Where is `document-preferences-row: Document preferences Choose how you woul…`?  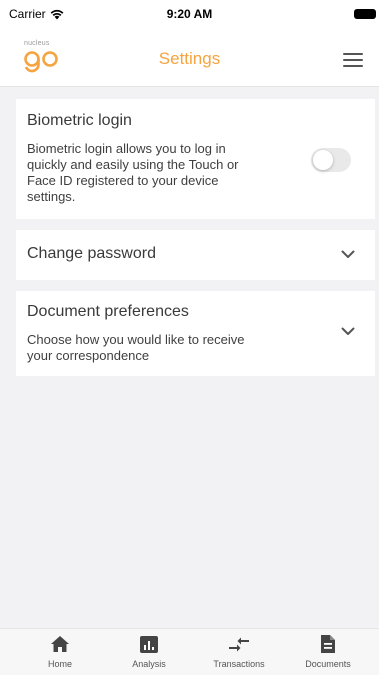 document-preferences-row: Document preferences Choose how you woul… is located at coordinates (195, 333).